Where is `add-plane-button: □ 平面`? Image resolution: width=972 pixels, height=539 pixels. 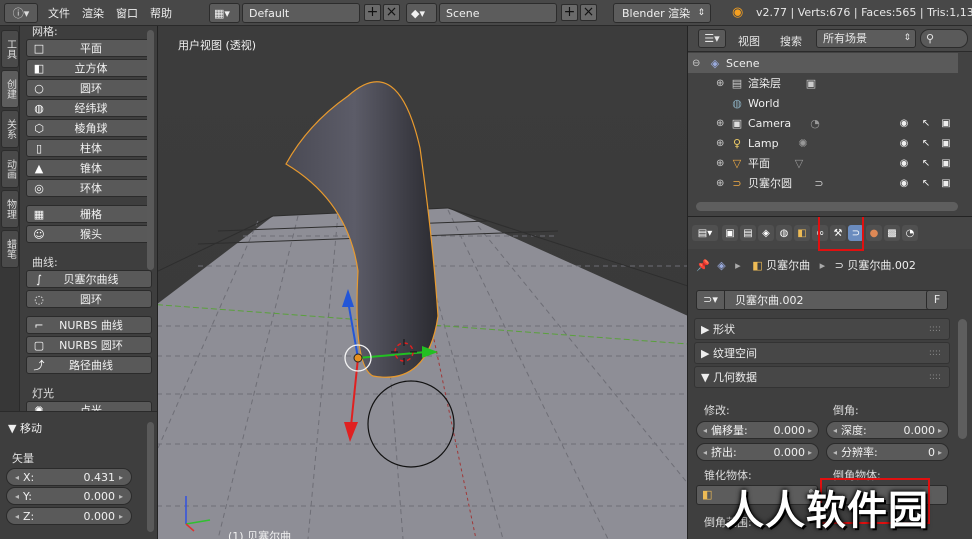
add-plane-button: □ 平面 is located at coordinates (89, 48).